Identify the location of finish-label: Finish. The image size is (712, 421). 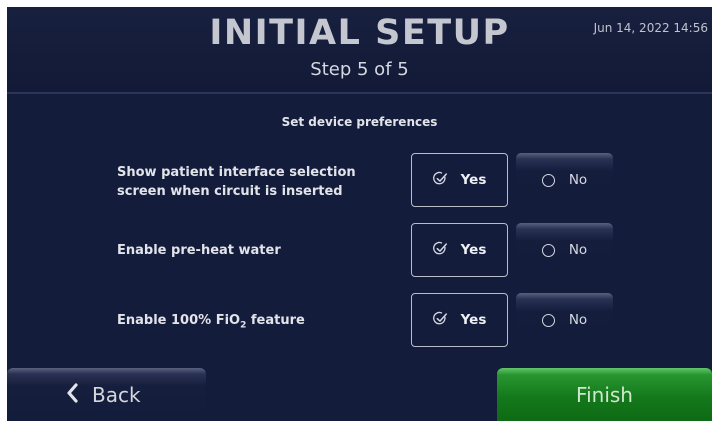
(604, 394).